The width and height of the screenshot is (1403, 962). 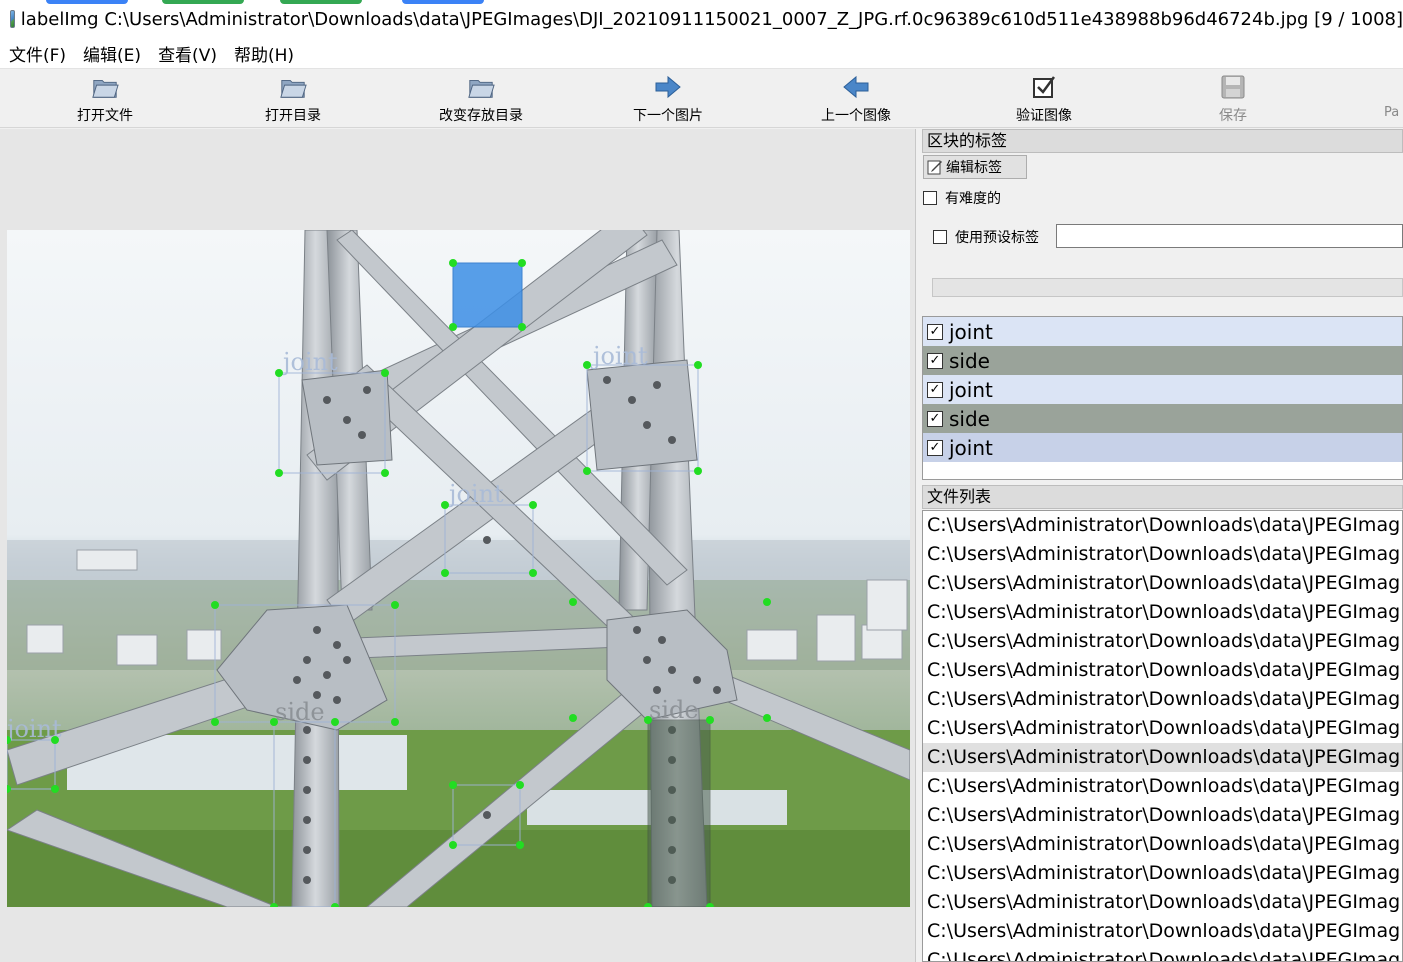 What do you see at coordinates (1044, 116) in the screenshot?
I see `verify-image-label: 验证图像` at bounding box center [1044, 116].